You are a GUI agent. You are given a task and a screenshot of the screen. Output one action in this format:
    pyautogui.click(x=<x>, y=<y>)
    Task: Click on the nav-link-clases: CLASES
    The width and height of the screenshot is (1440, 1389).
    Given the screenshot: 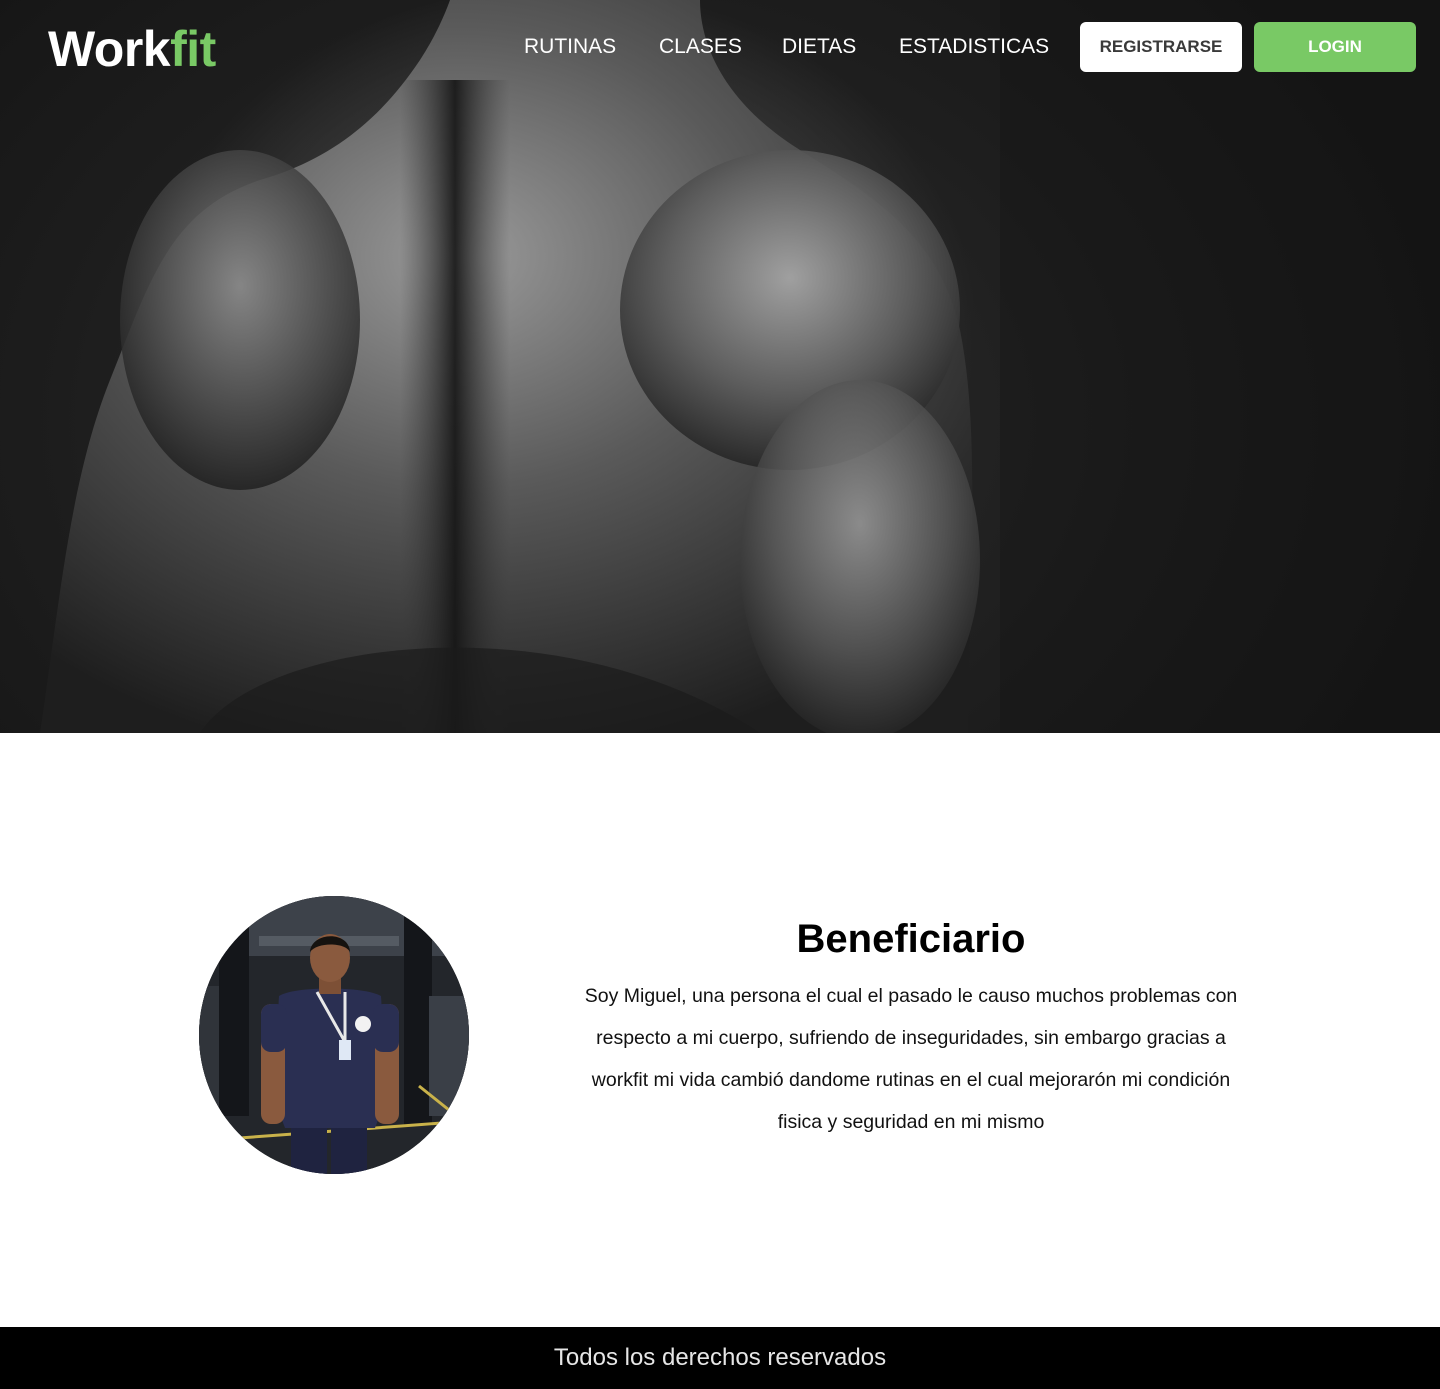 What is the action you would take?
    pyautogui.click(x=700, y=47)
    